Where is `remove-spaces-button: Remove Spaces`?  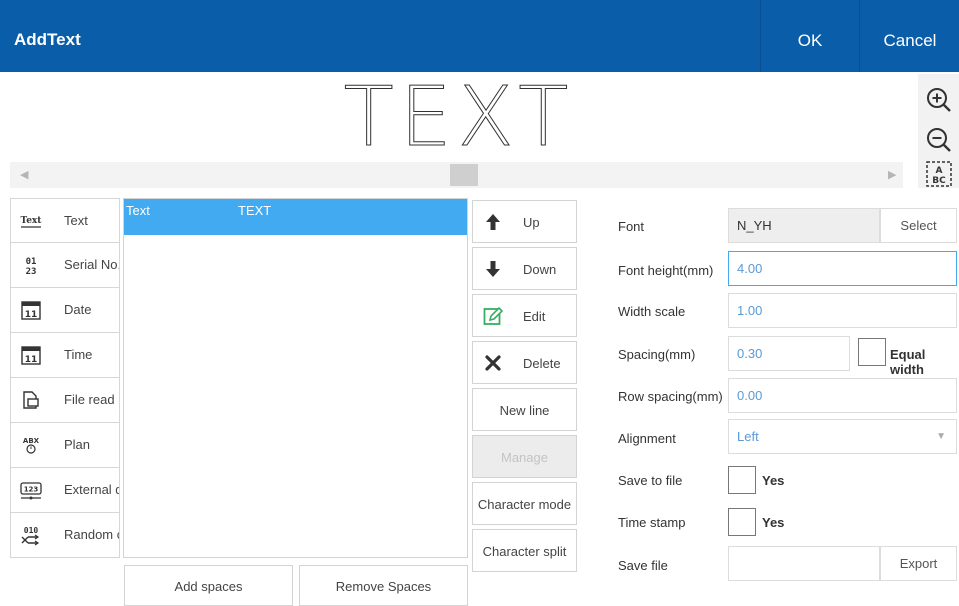 remove-spaces-button: Remove Spaces is located at coordinates (383, 585).